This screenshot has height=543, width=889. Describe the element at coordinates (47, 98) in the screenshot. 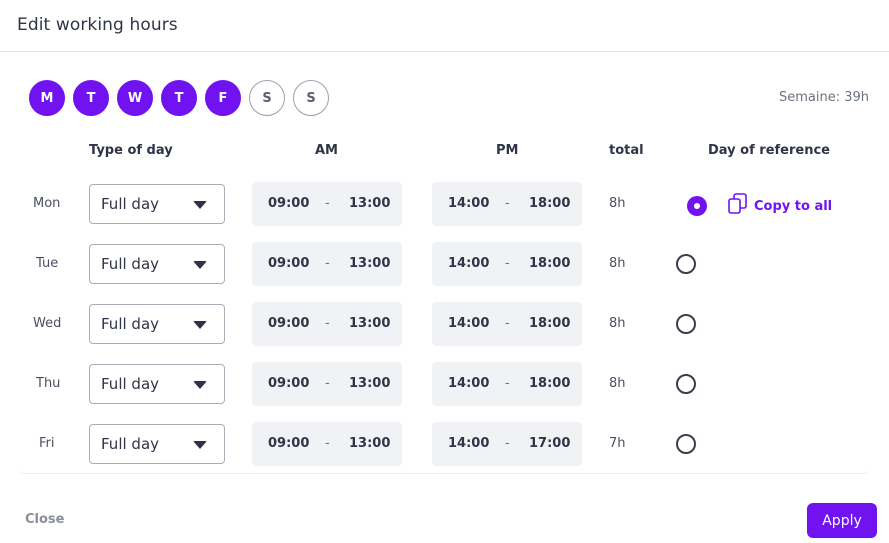

I see `weekday-toggle-monday: M` at that location.